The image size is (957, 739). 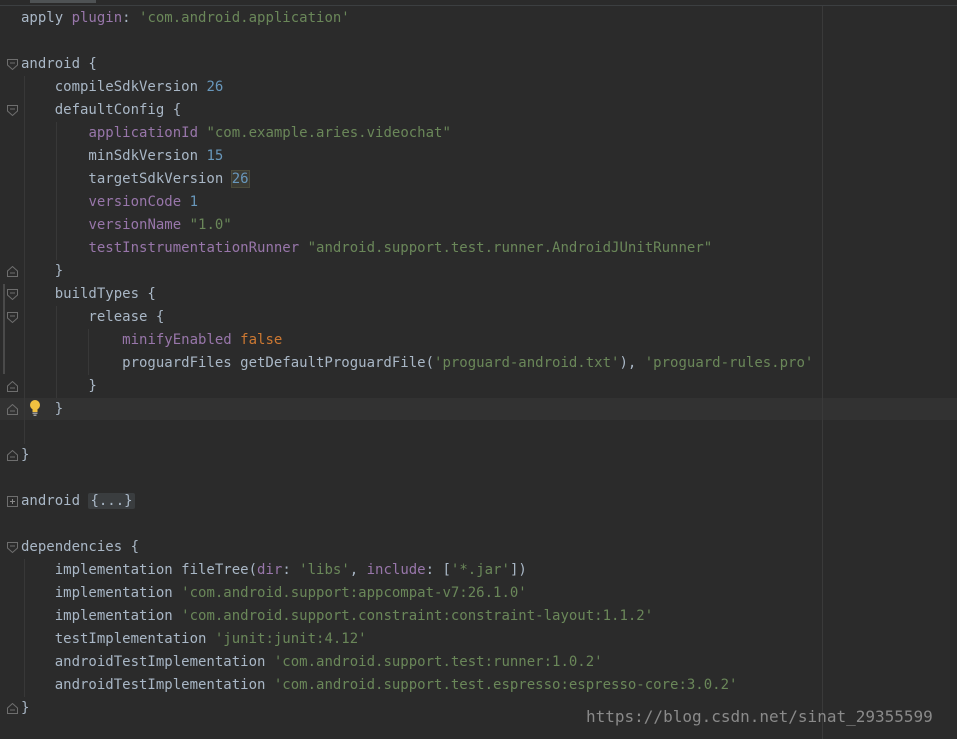 What do you see at coordinates (410, 547) in the screenshot?
I see `code-line: dependencies {` at bounding box center [410, 547].